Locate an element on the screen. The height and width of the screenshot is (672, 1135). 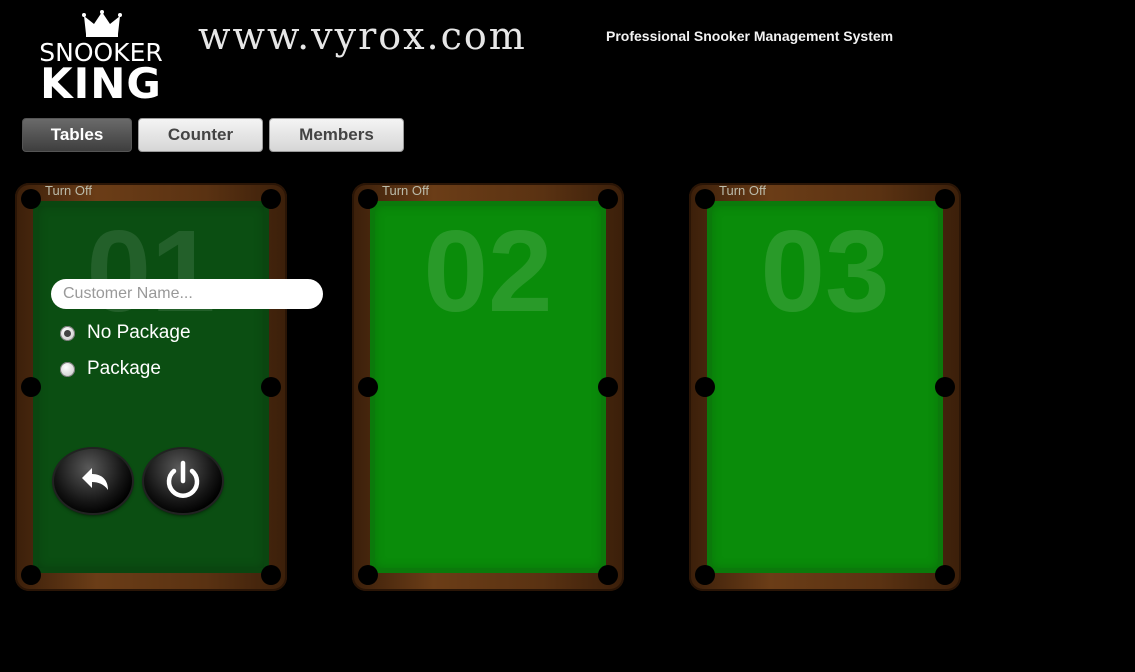
no-package-label: No Package is located at coordinates (139, 332).